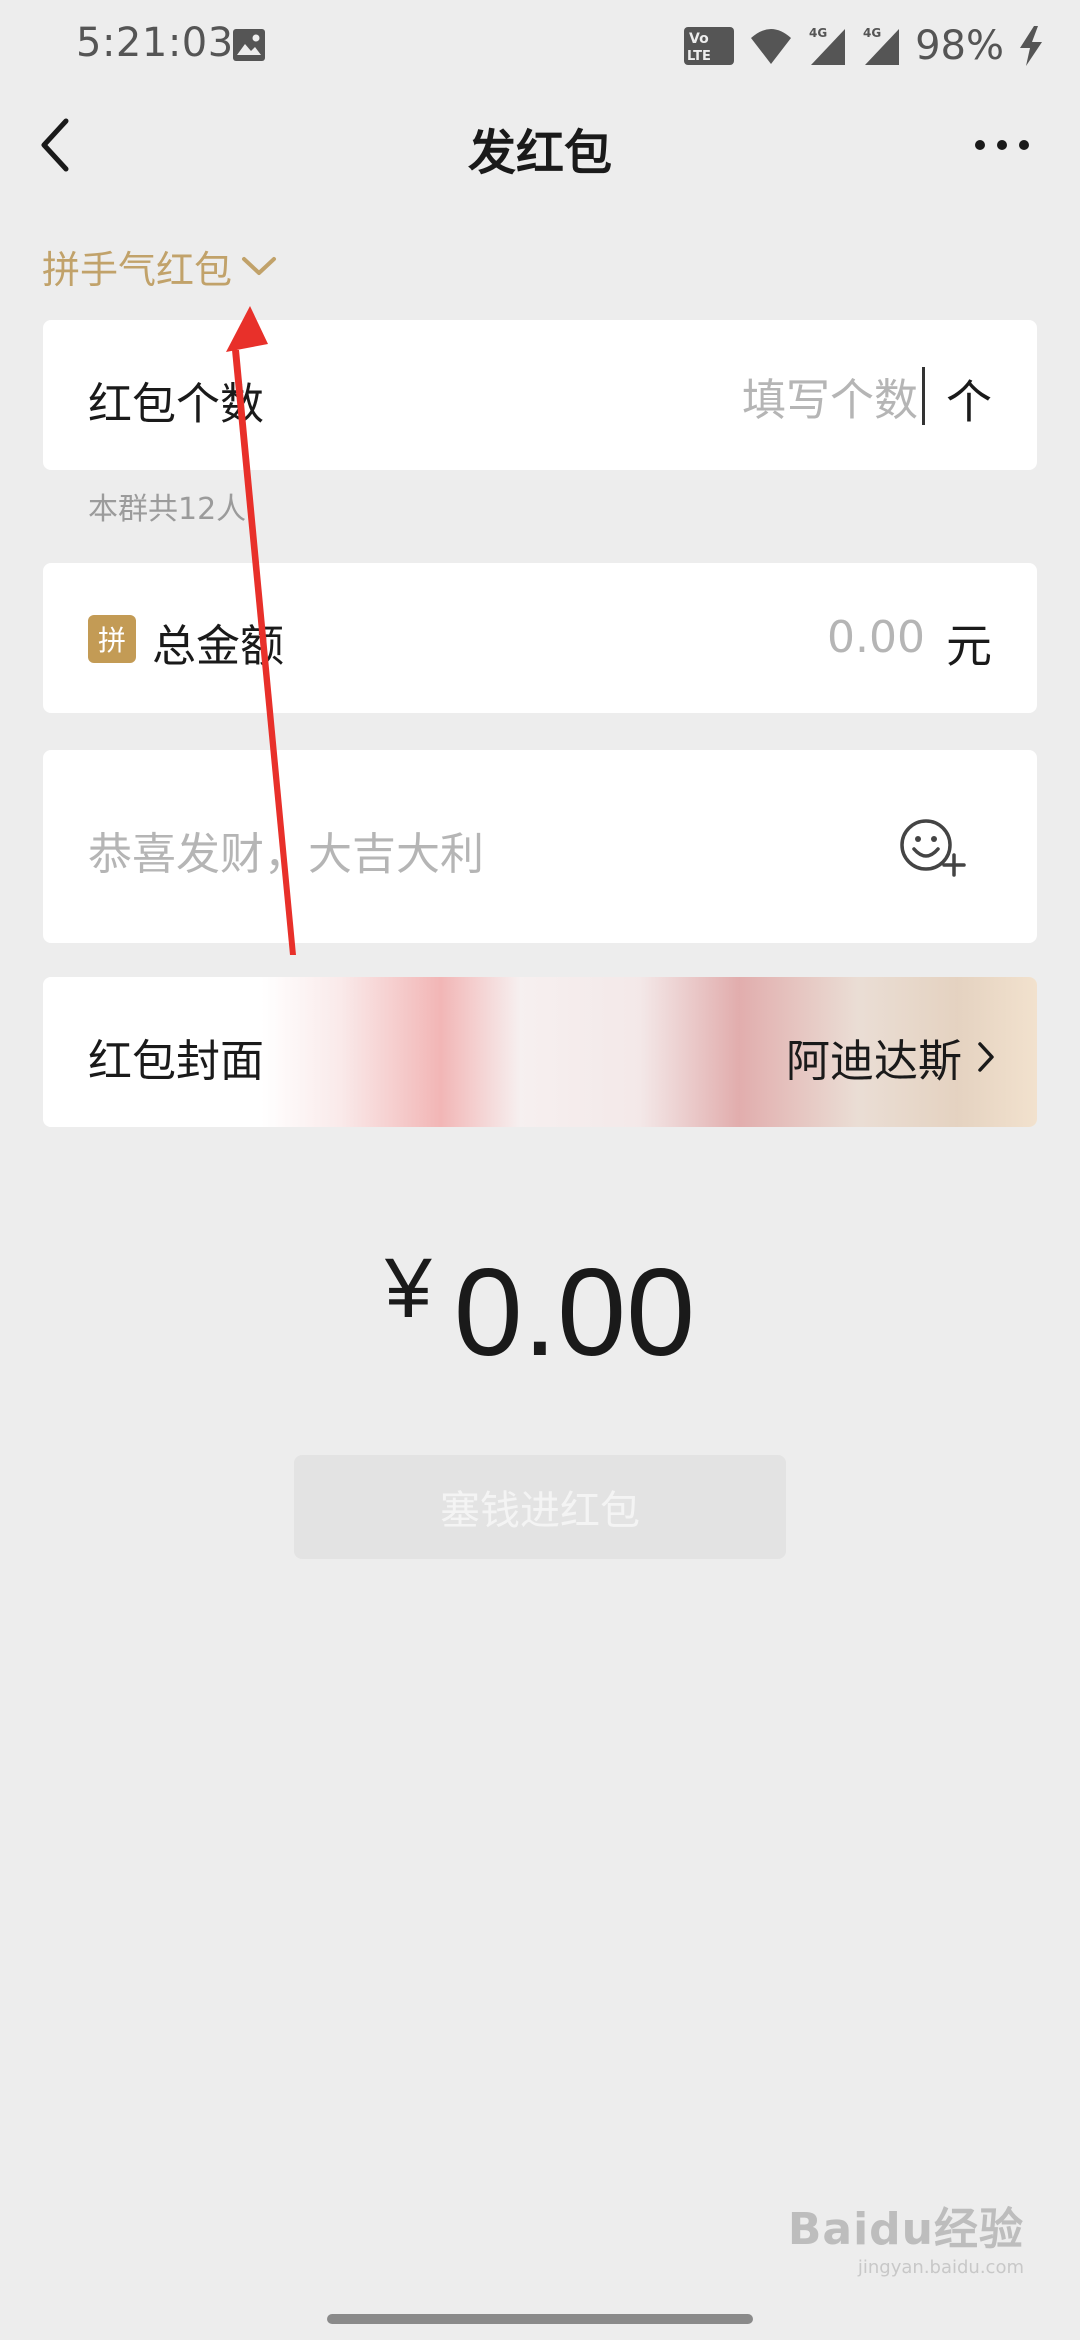 This screenshot has width=1080, height=2340. I want to click on packet-count-label: 红包个数, so click(176, 404).